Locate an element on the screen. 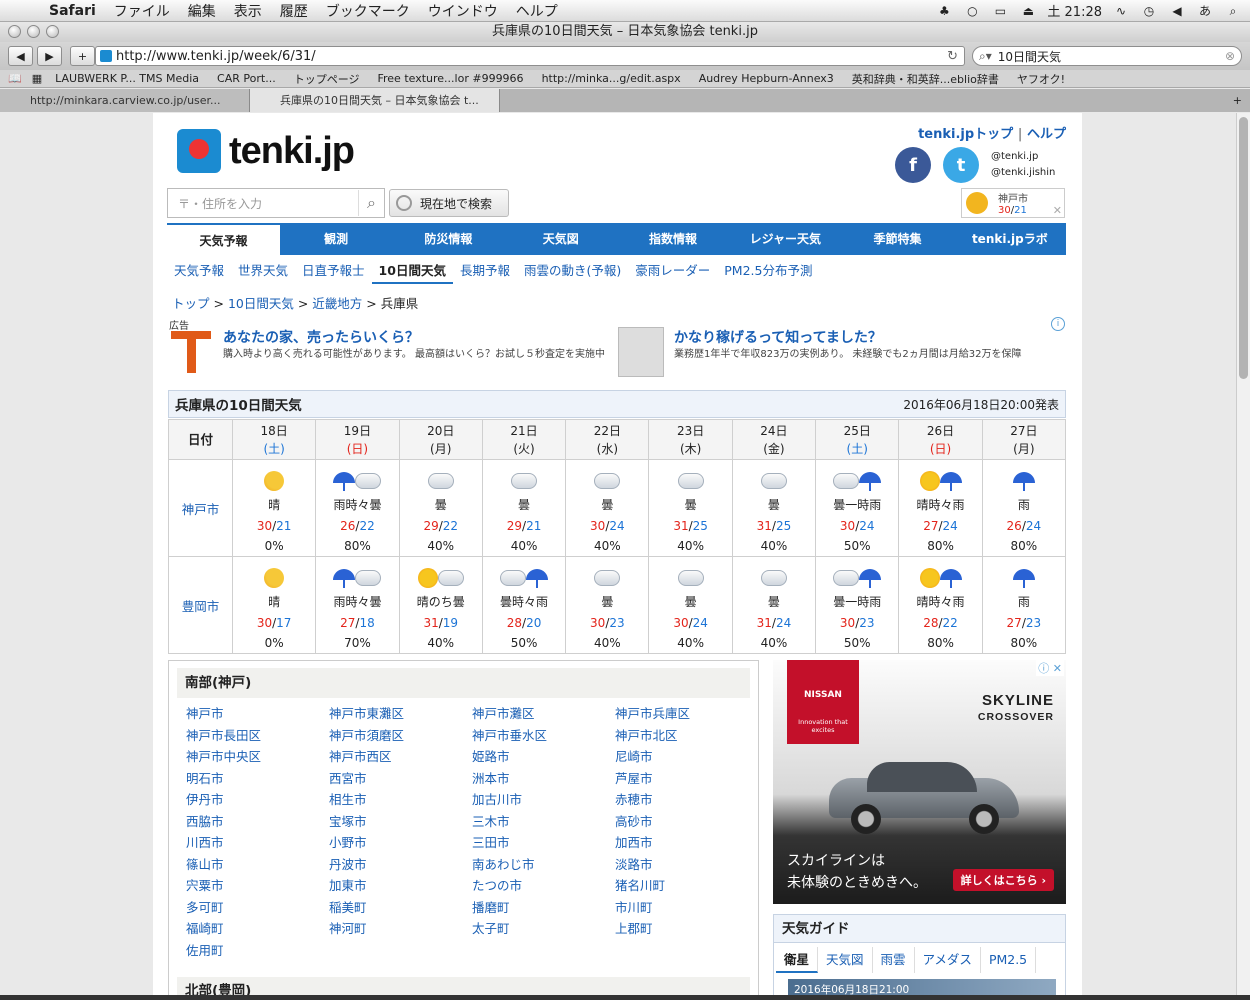 The image size is (1250, 1000). city-link: 福崎町 is located at coordinates (257, 929).